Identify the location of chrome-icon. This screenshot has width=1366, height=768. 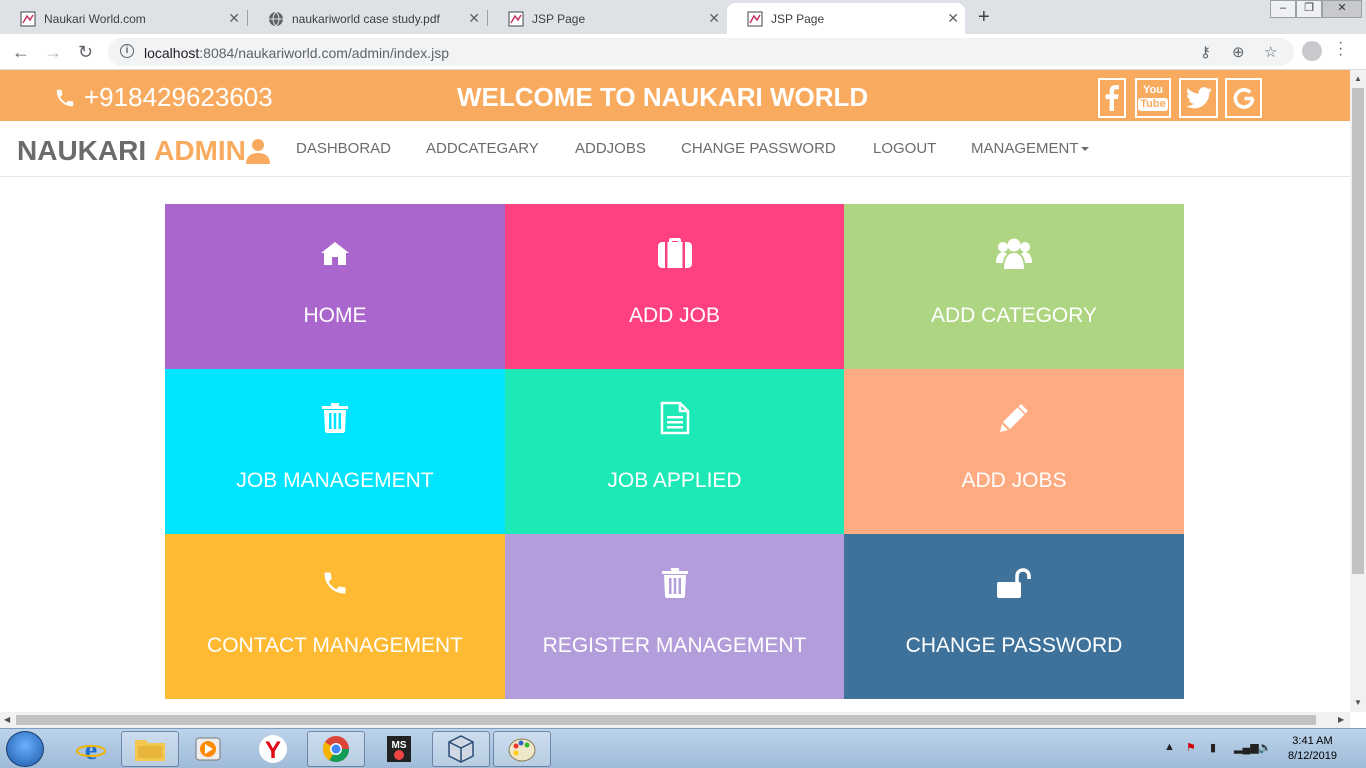
(336, 749).